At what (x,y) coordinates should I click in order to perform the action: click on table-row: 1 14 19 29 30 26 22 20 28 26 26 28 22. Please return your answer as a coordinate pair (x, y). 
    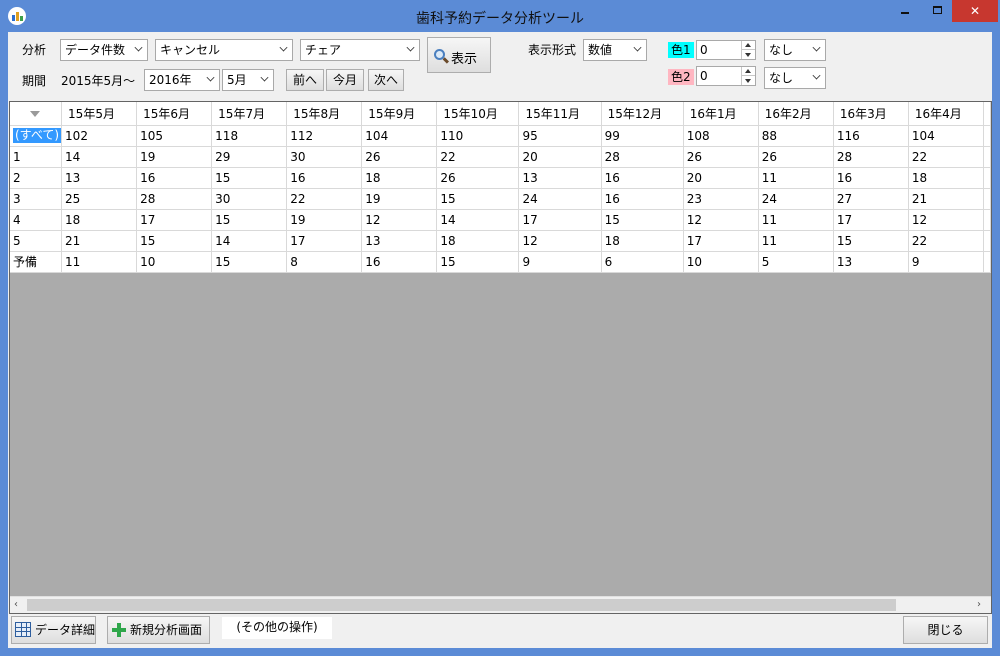
    Looking at the image, I should click on (500, 157).